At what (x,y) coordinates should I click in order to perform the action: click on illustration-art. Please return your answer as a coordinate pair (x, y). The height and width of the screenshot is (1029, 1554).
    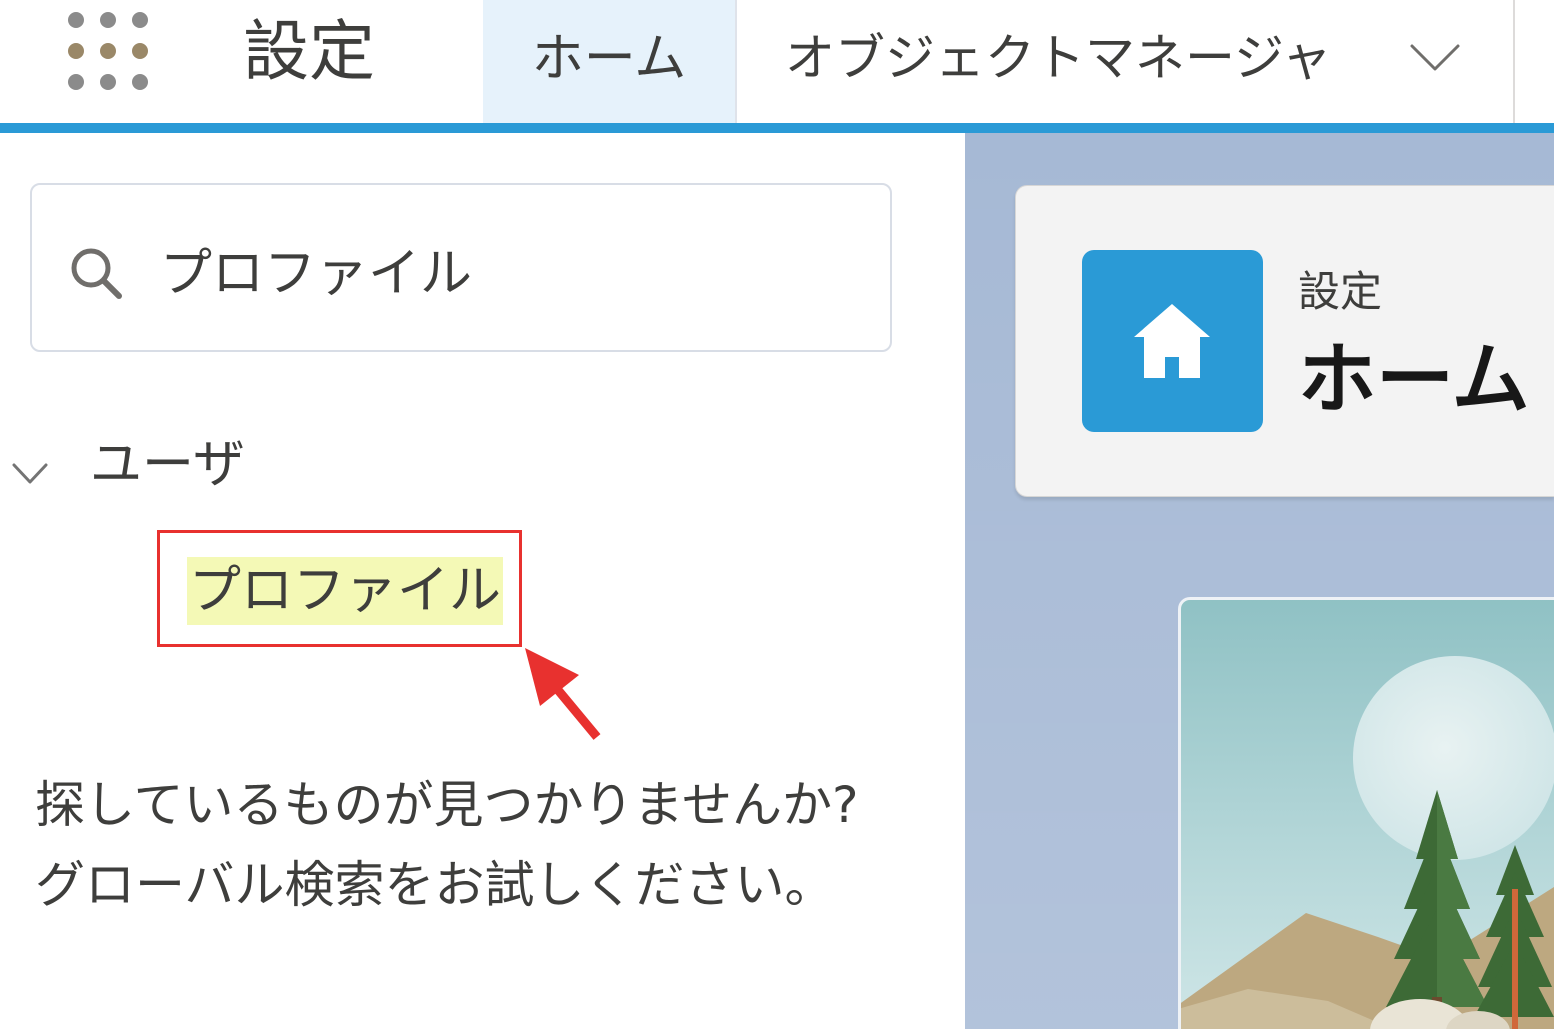
    Looking at the image, I should click on (1367, 814).